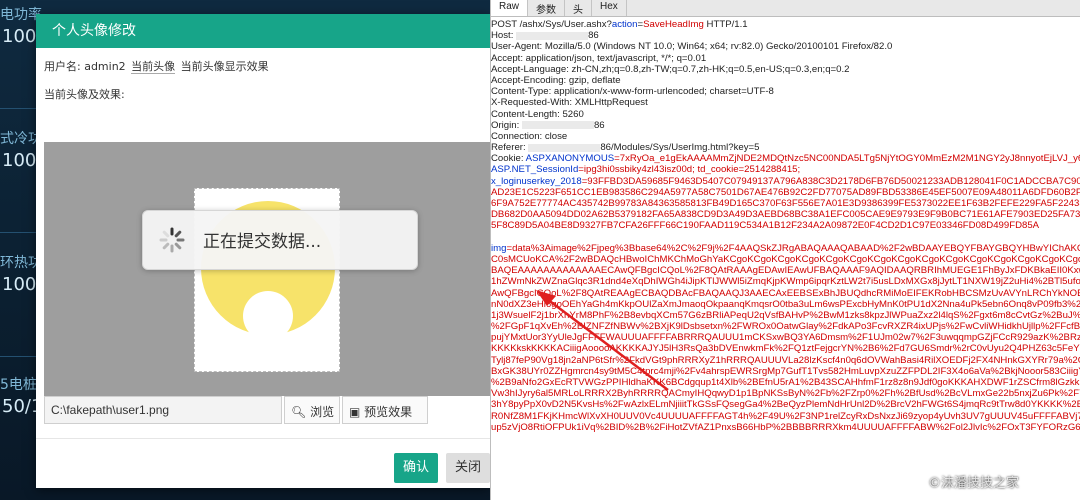 The height and width of the screenshot is (500, 1080). I want to click on tab-hex: Hex, so click(609, 8).